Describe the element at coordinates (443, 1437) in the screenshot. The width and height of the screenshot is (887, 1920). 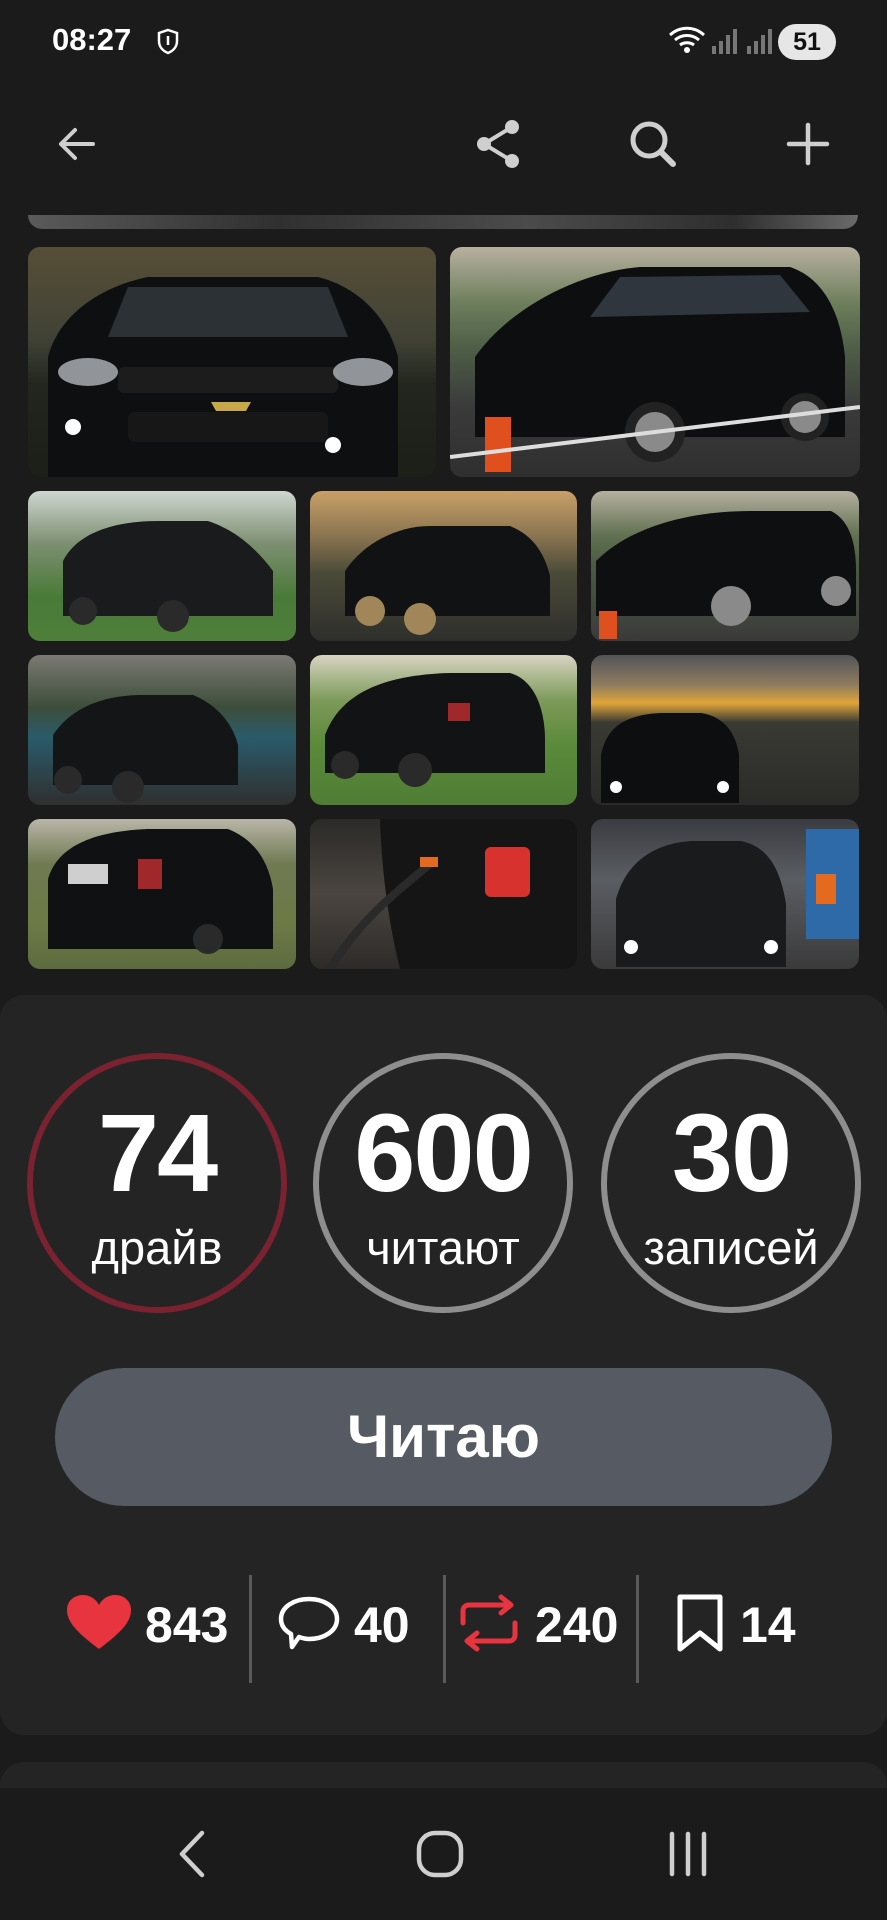
I see `follow-button: Читаю` at that location.